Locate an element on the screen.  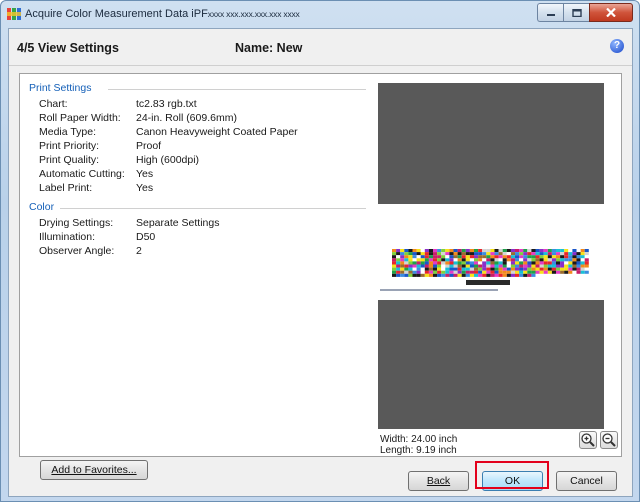
preview-width: Width: 24.00 inch is located at coordinates (419, 439).